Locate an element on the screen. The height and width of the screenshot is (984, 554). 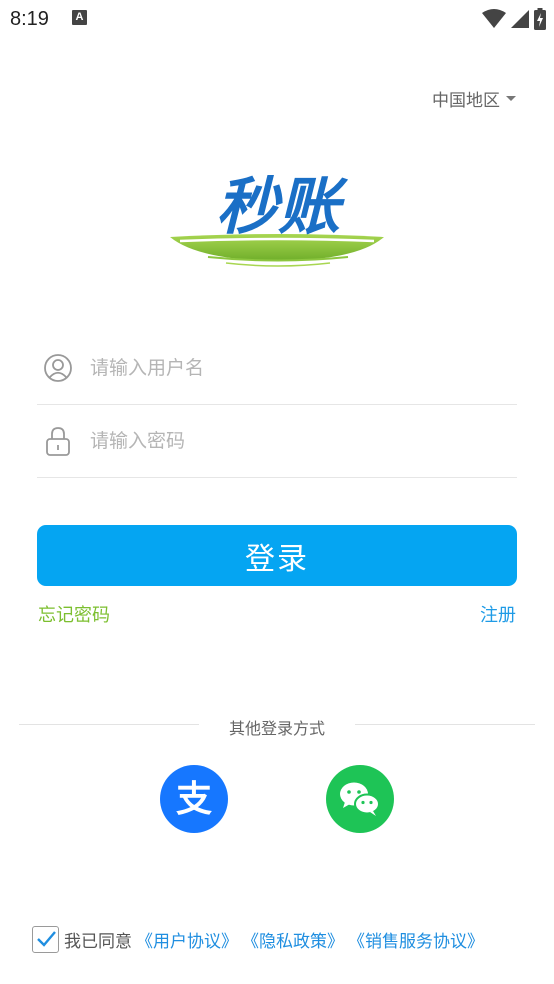
user-agreement-link: 《用户协议》 is located at coordinates (187, 939).